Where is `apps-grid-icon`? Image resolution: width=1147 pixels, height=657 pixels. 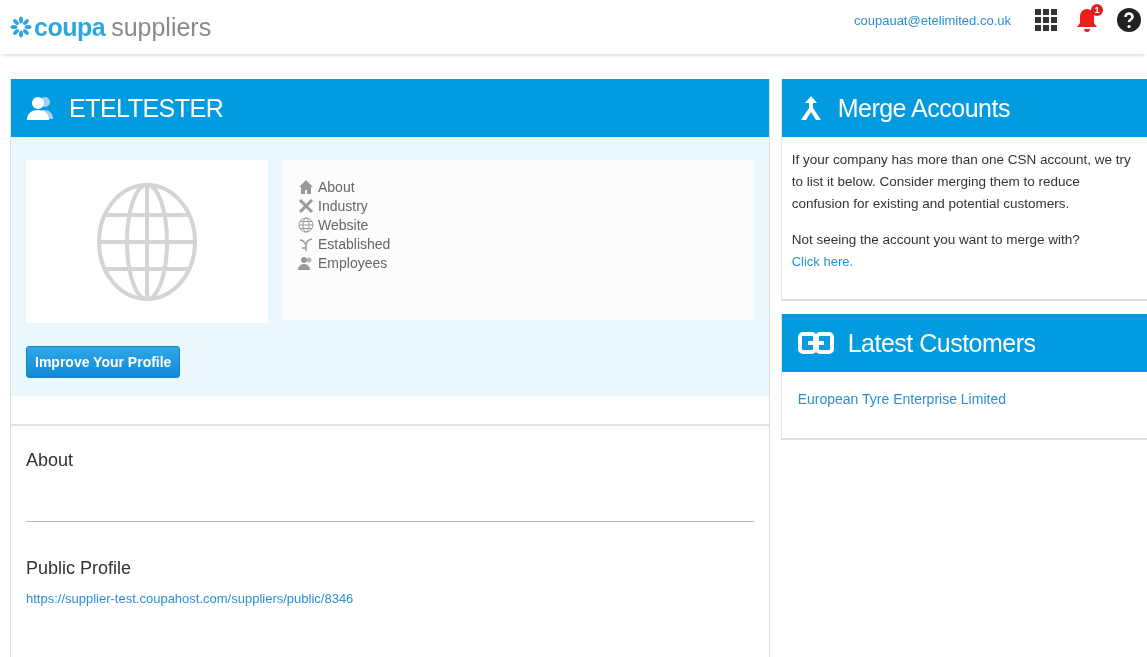
apps-grid-icon is located at coordinates (1046, 20).